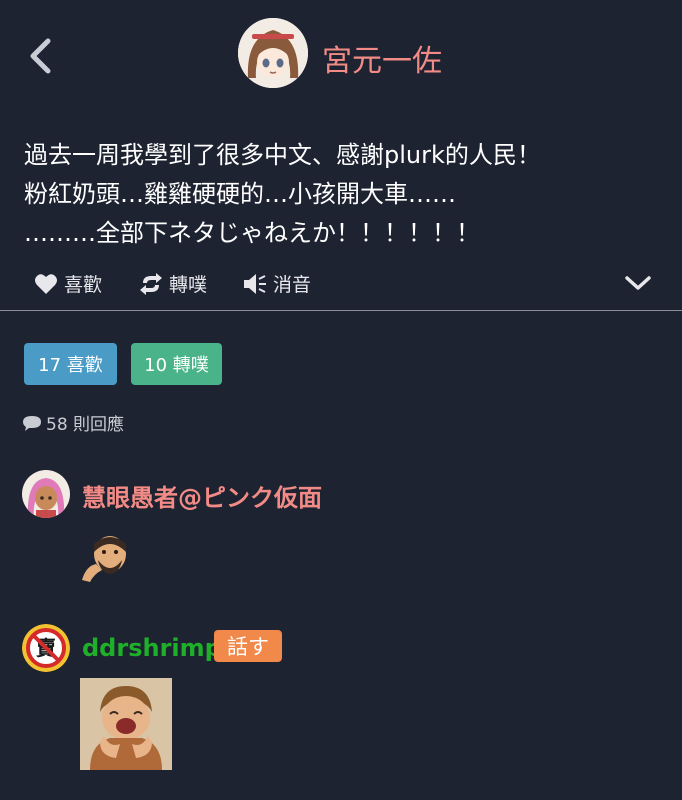  I want to click on divider, so click(341, 310).